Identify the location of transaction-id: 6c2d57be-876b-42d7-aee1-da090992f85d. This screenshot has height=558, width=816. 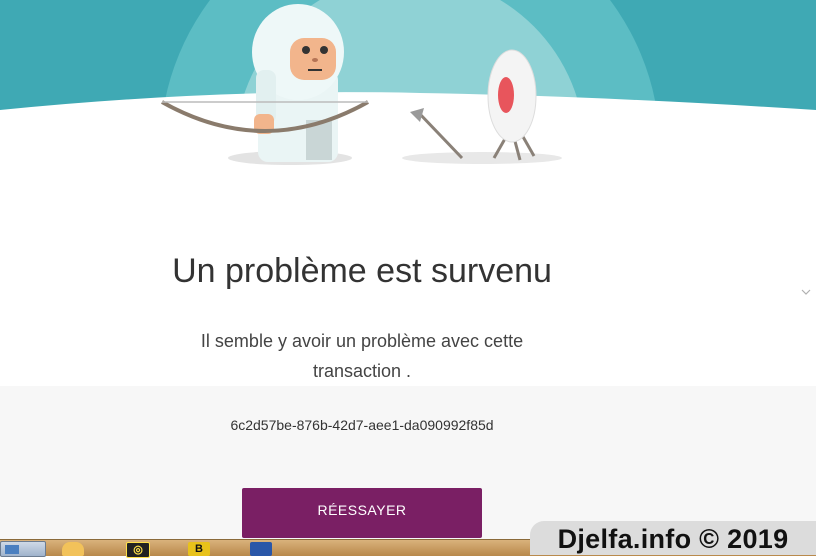
(362, 425).